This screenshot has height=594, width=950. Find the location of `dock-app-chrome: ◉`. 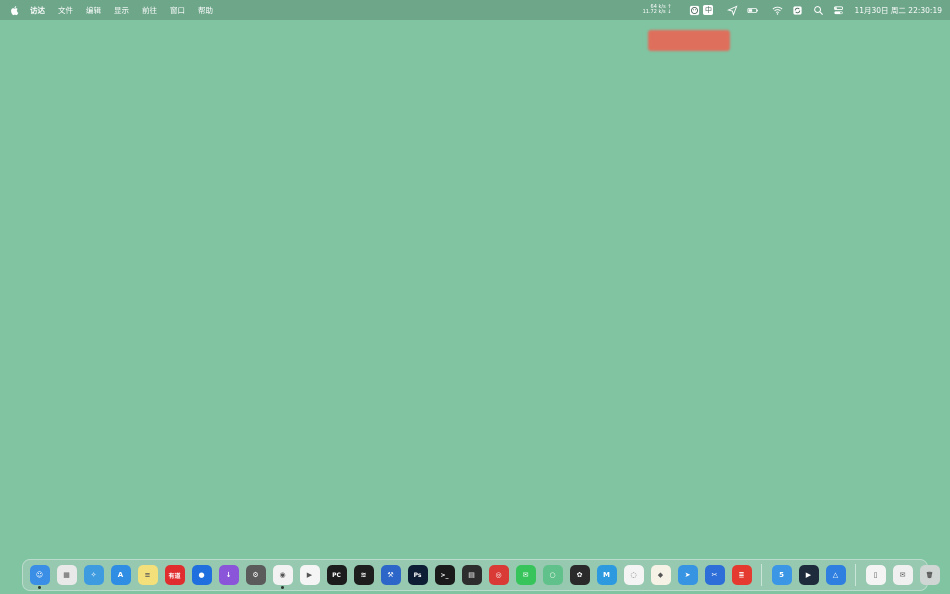

dock-app-chrome: ◉ is located at coordinates (282, 577).